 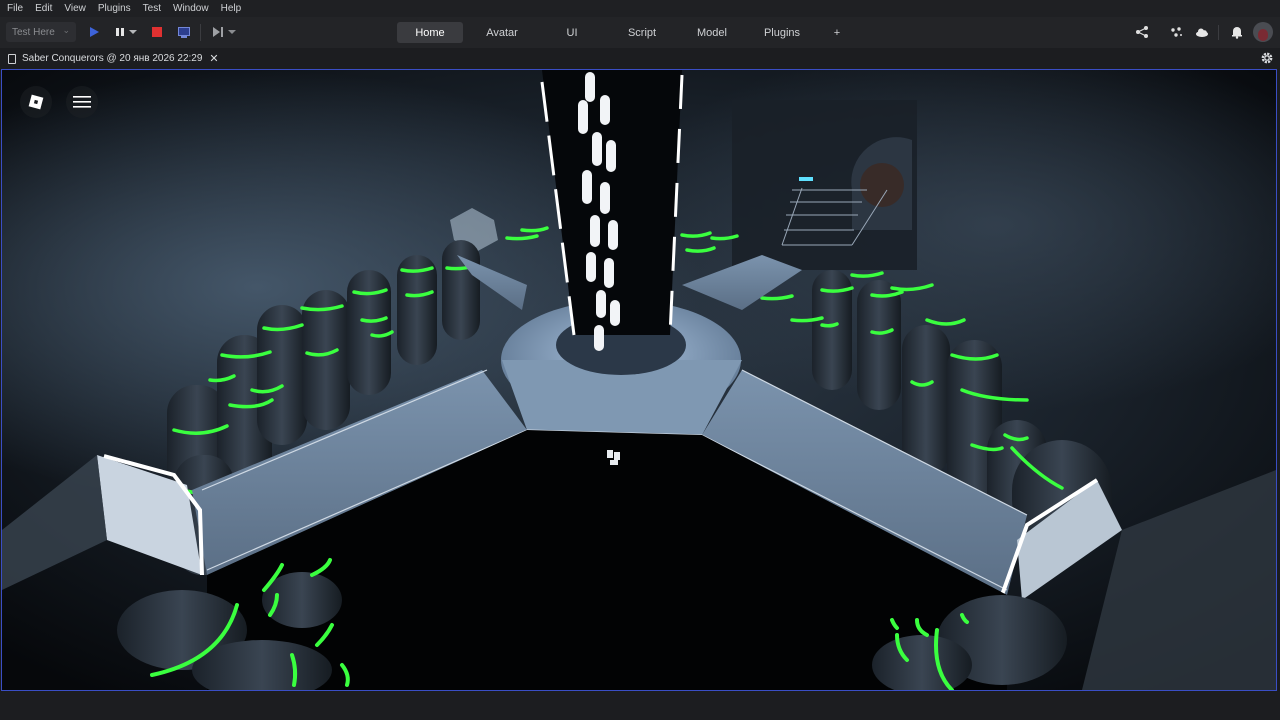 What do you see at coordinates (640, 706) in the screenshot?
I see `status-strip` at bounding box center [640, 706].